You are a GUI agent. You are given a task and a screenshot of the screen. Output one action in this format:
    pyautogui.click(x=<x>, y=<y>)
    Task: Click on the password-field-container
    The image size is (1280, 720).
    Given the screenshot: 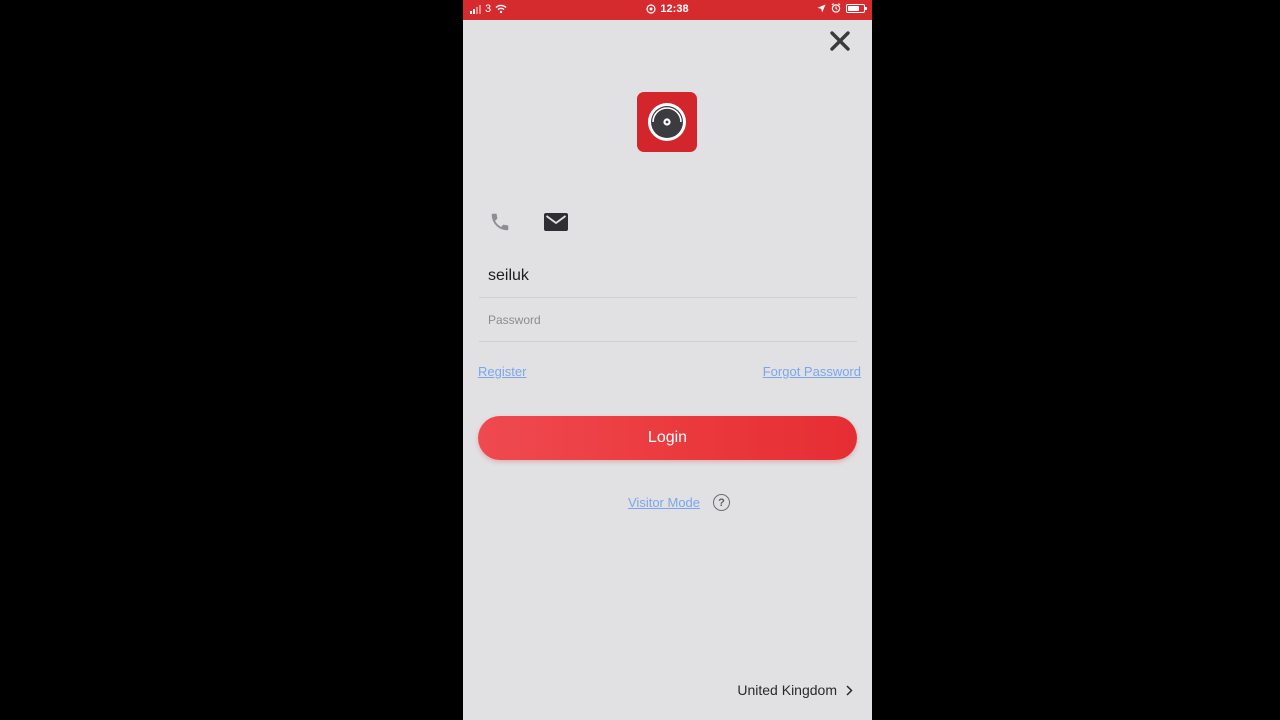 What is the action you would take?
    pyautogui.click(x=668, y=324)
    